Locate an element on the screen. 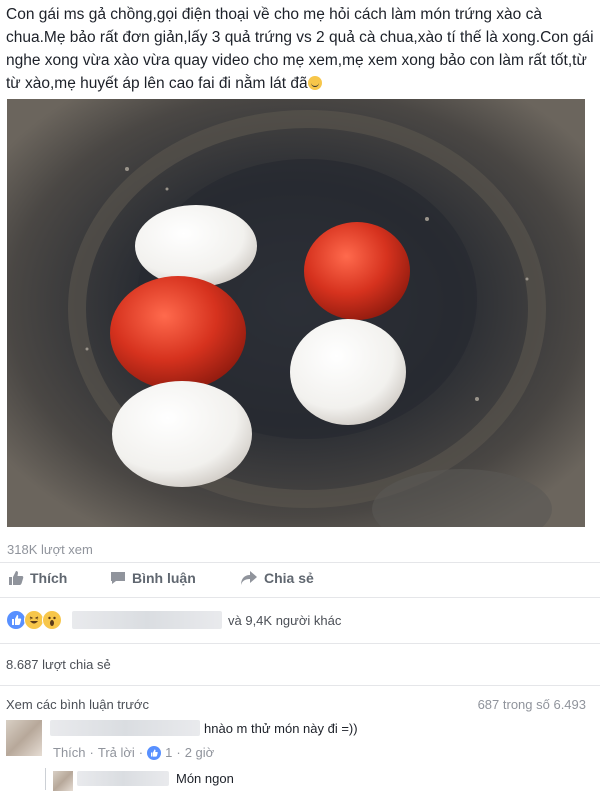 The width and height of the screenshot is (600, 791). like-reaction-icon is located at coordinates (16, 620).